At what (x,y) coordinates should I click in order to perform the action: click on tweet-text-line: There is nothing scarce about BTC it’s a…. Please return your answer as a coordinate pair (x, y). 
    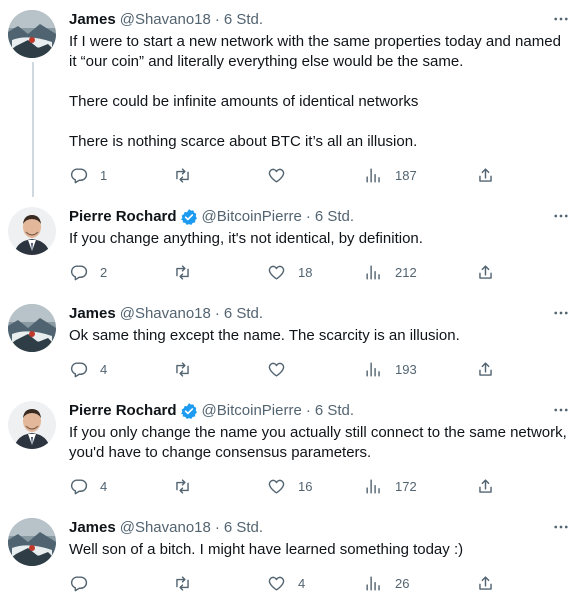
    Looking at the image, I should click on (243, 141).